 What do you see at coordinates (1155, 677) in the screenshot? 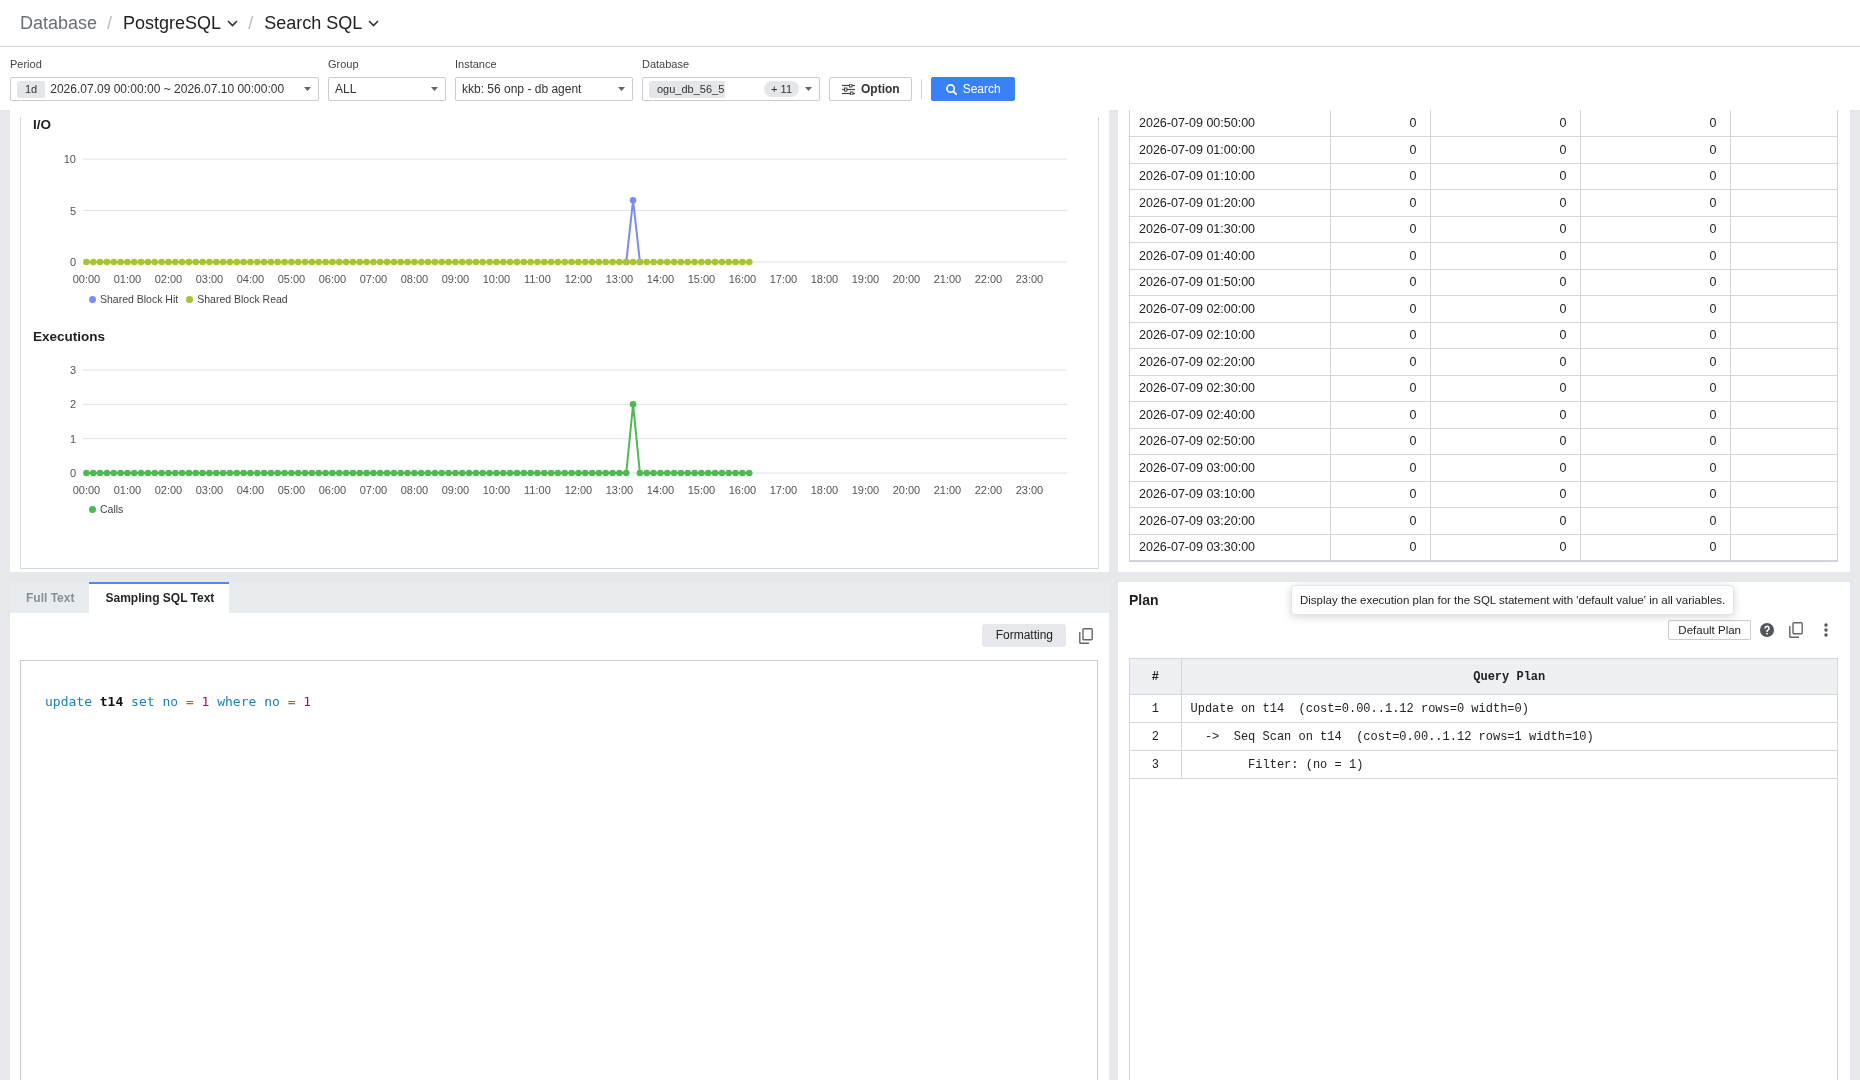
I see `column-header: #` at bounding box center [1155, 677].